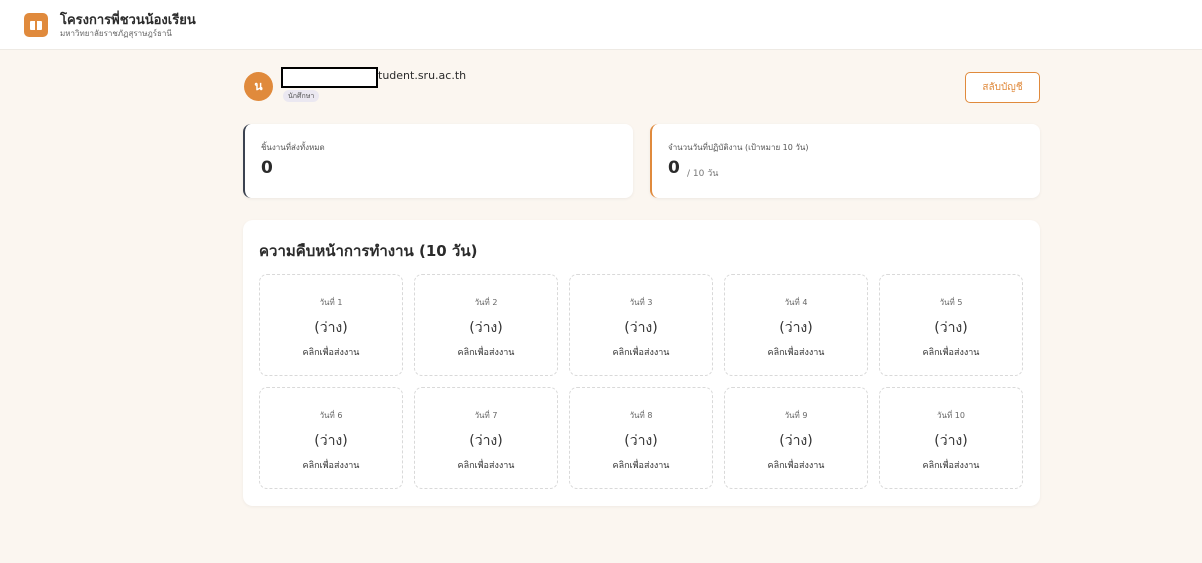  Describe the element at coordinates (368, 251) in the screenshot. I see `progress-title: ความคืบหน้าการทำงาน (10 วัน)` at that location.